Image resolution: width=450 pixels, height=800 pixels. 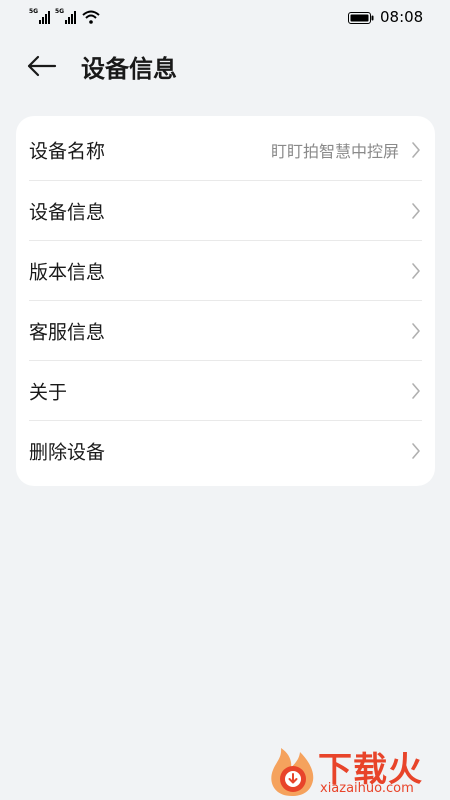 What do you see at coordinates (67, 151) in the screenshot?
I see `list-item-label: 设备名称` at bounding box center [67, 151].